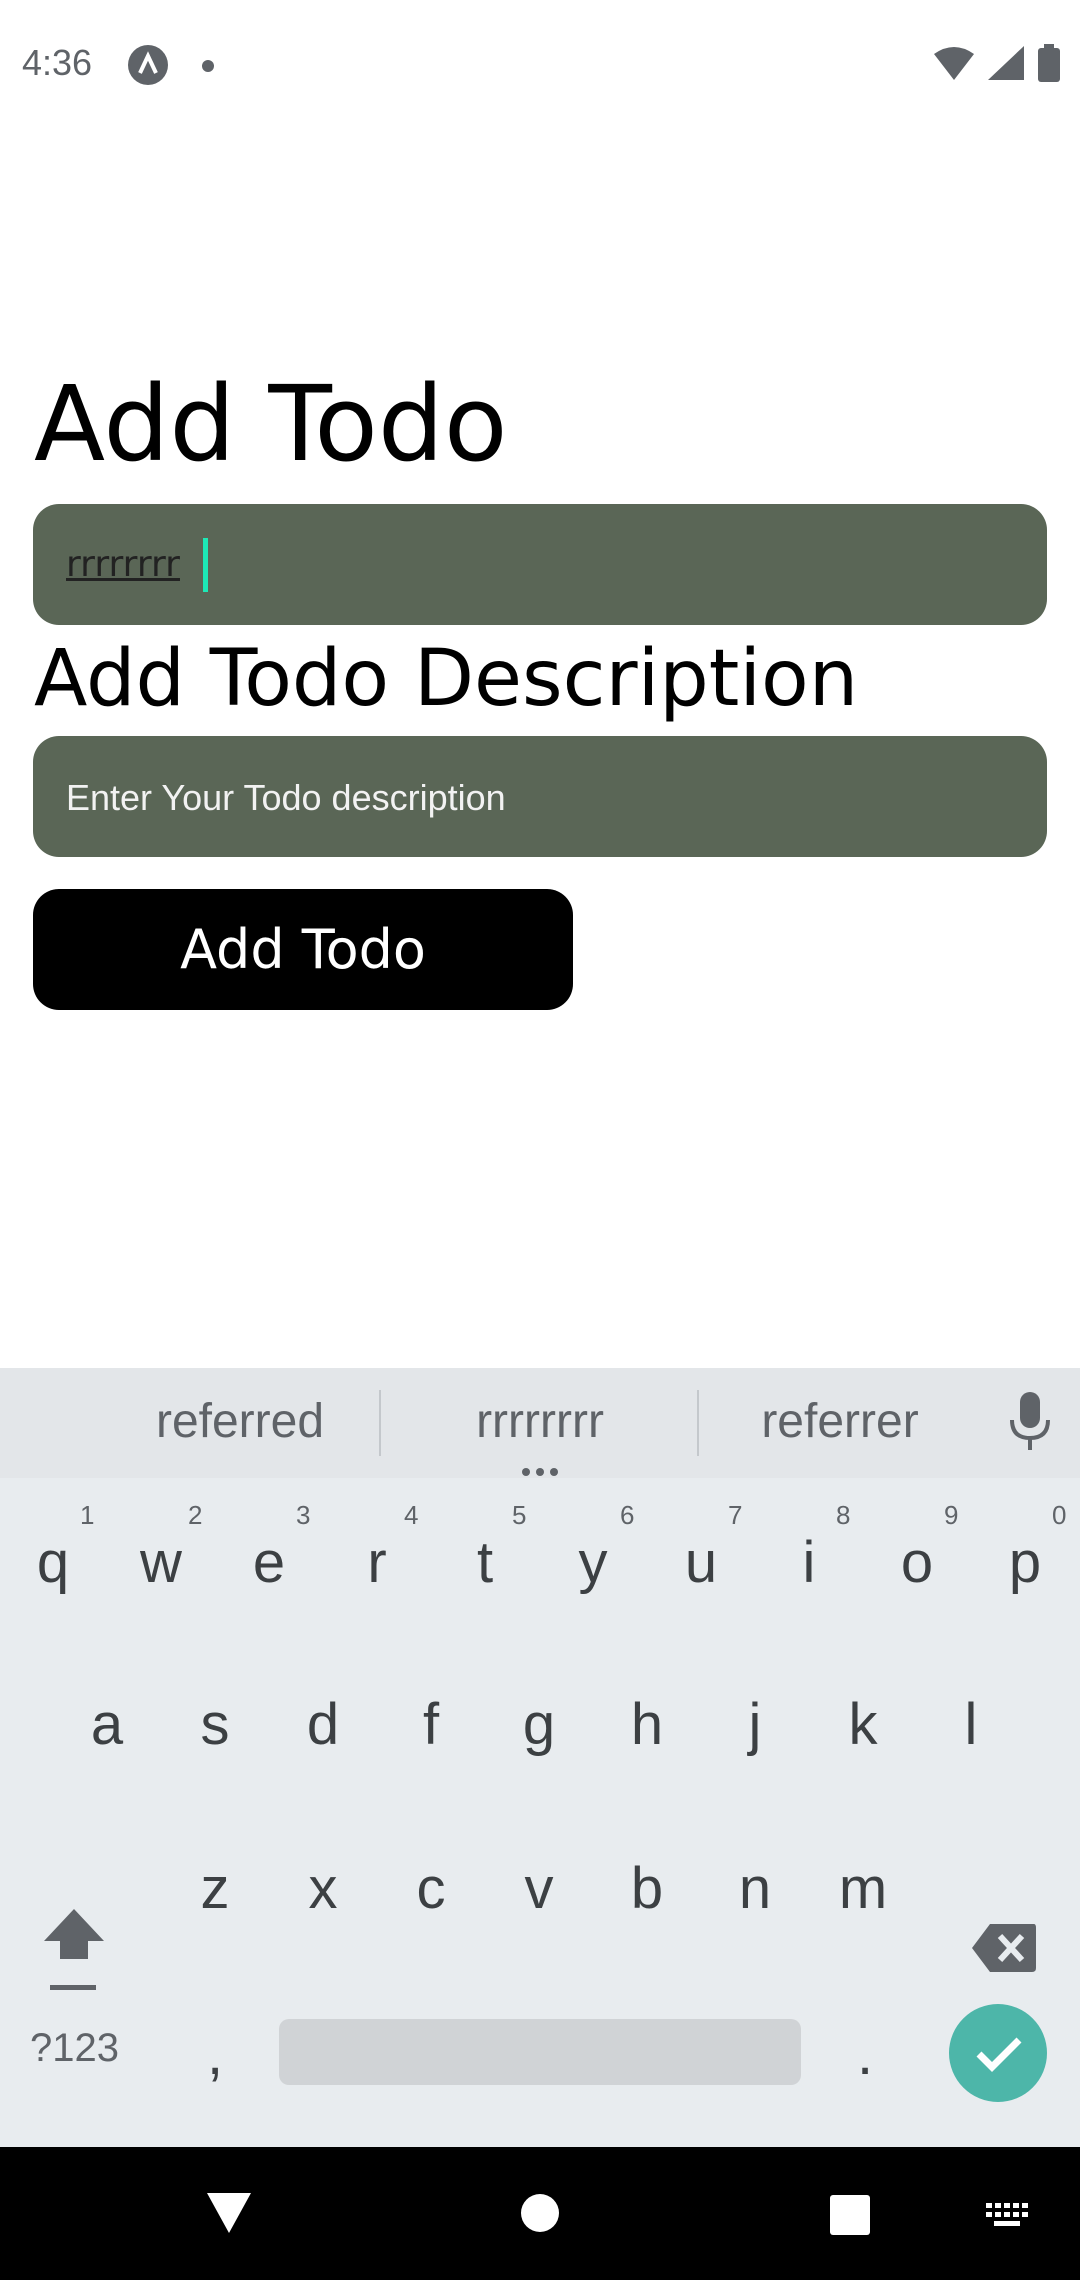 This screenshot has height=2280, width=1080. Describe the element at coordinates (540, 1472) in the screenshot. I see `more-suggestions-icon` at that location.